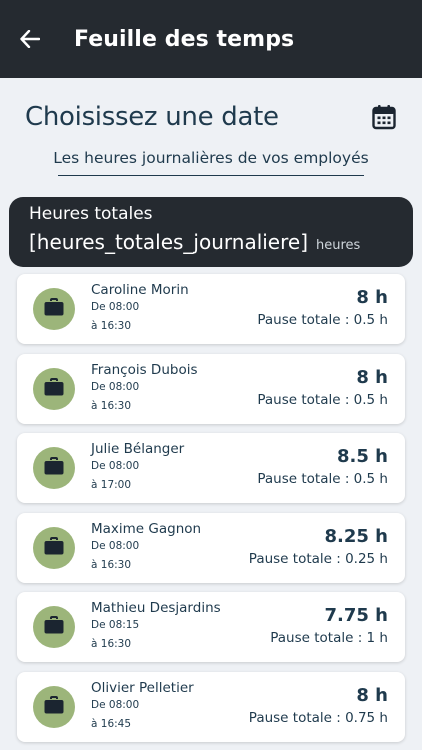 The width and height of the screenshot is (422, 750). I want to click on total-pause: Pause totale : 0.25 h, so click(318, 558).